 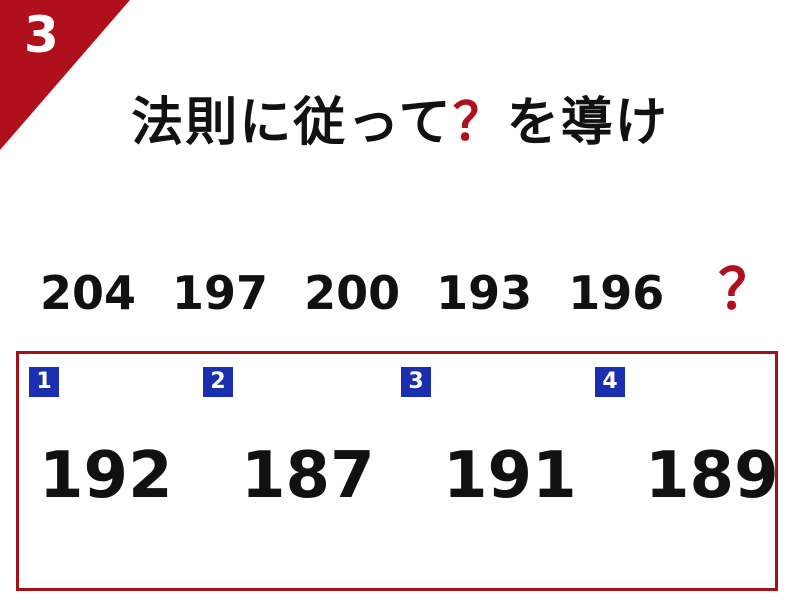 I want to click on title-text-before: 法則に従って, so click(x=292, y=123).